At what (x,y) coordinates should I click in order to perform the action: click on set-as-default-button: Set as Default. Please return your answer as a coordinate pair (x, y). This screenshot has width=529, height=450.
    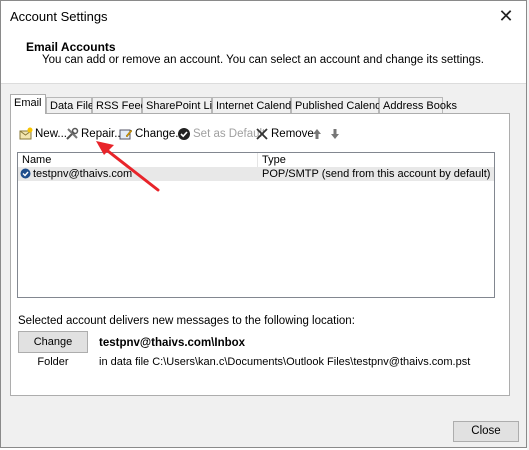
    Looking at the image, I should click on (221, 134).